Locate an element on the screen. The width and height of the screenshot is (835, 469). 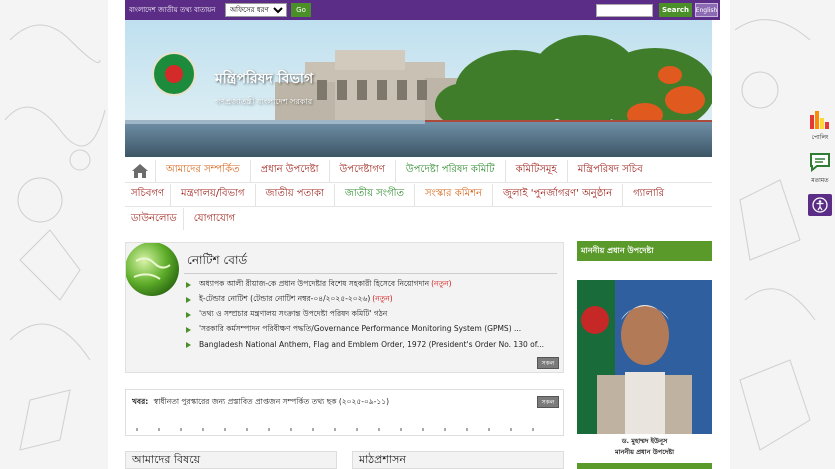
home-icon is located at coordinates (140, 170).